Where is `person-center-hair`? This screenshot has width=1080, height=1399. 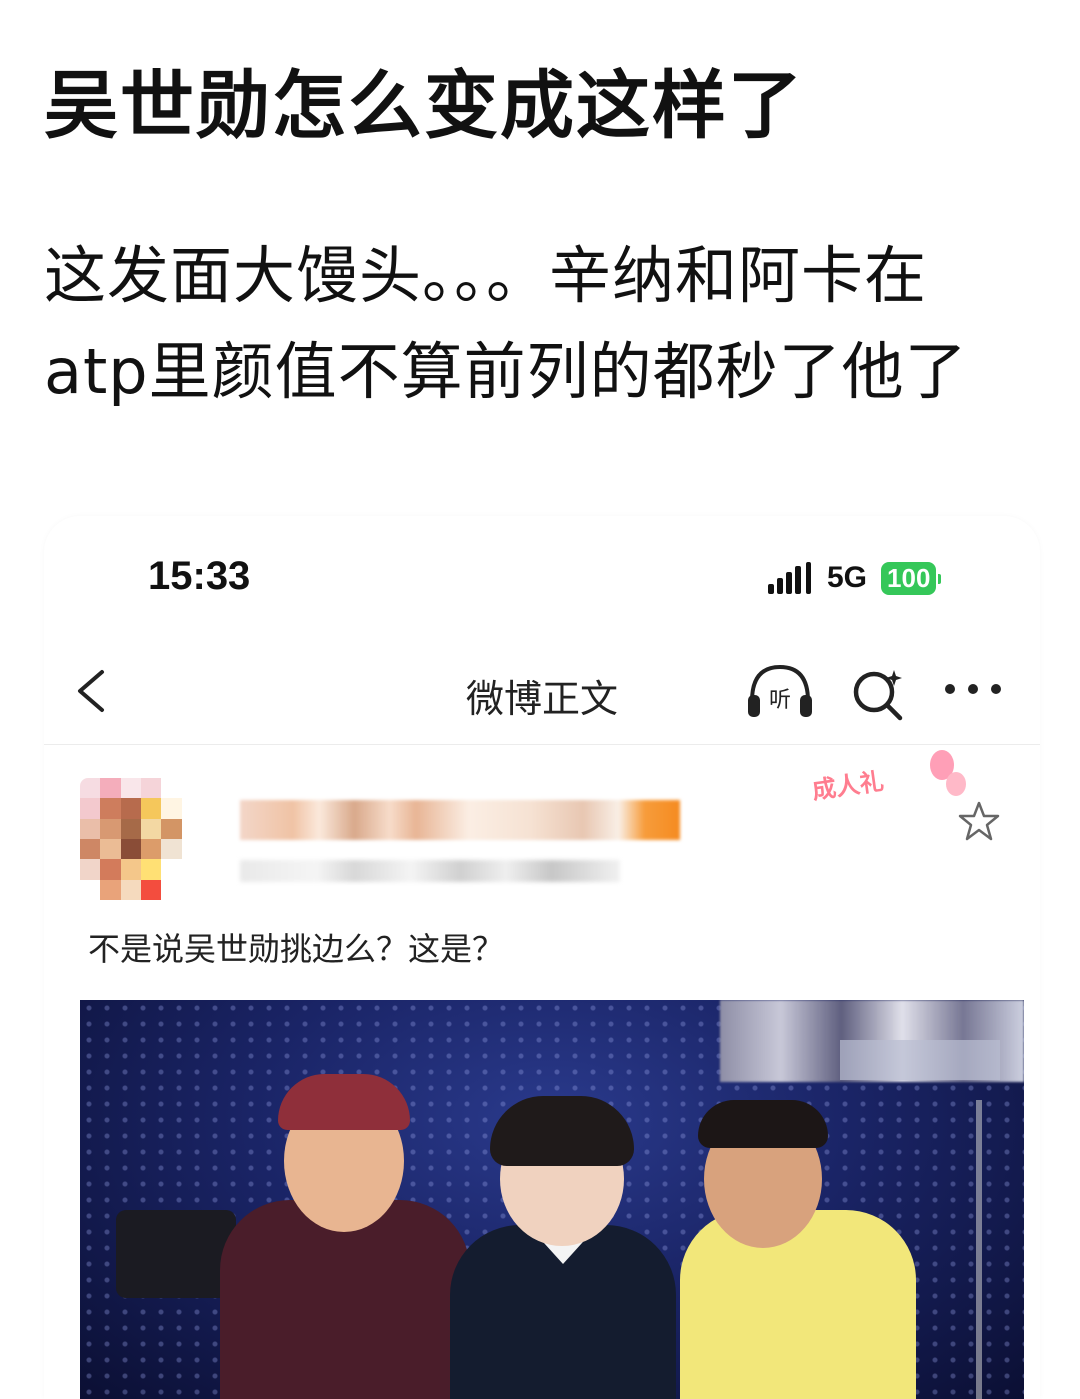
person-center-hair is located at coordinates (562, 1131).